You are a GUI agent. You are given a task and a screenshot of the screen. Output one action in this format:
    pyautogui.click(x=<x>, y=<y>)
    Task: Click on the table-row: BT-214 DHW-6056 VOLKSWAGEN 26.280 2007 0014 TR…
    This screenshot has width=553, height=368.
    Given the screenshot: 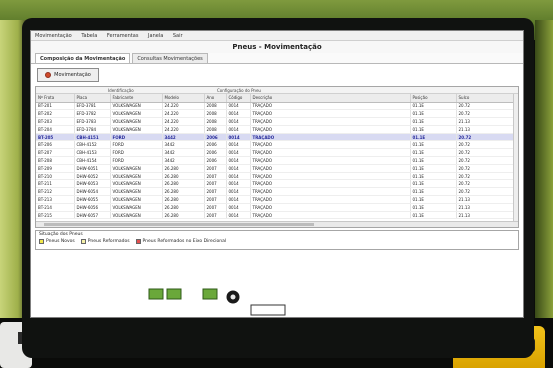 What is the action you would take?
    pyautogui.click(x=277, y=207)
    